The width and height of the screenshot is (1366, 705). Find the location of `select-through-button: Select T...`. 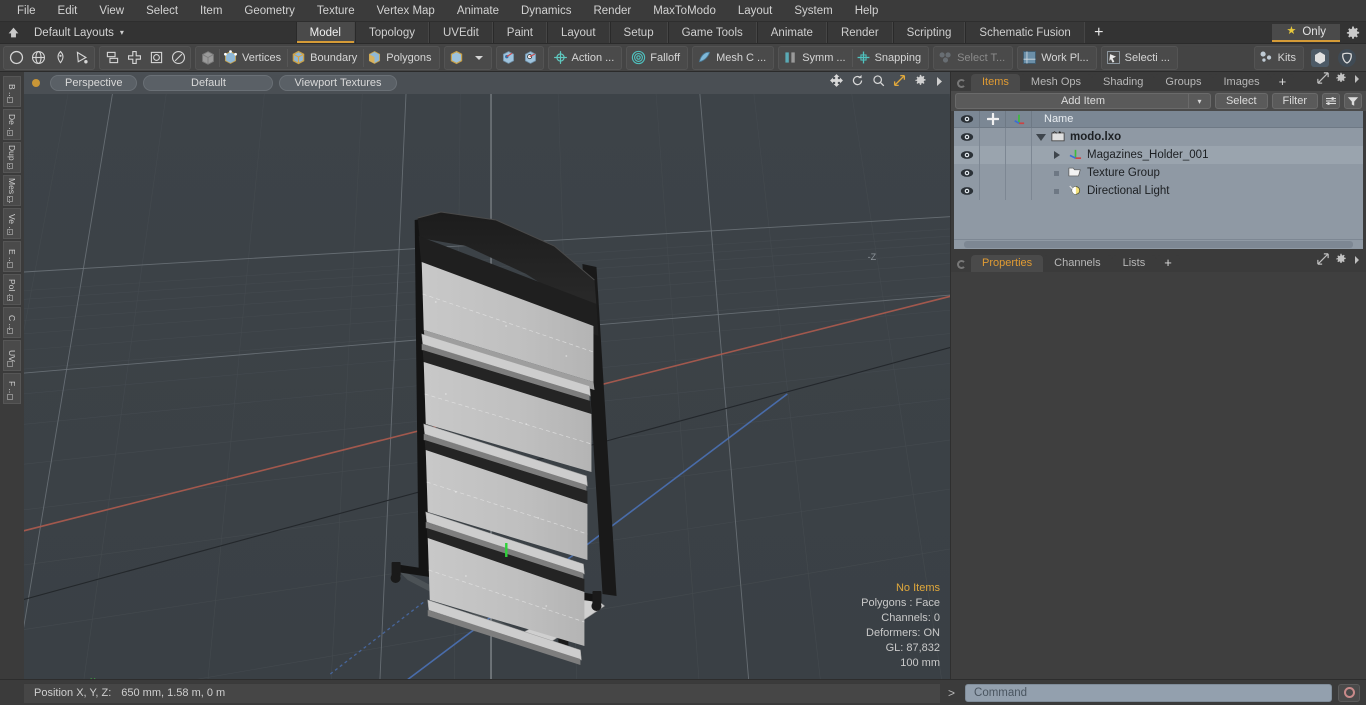

select-through-button: Select T... is located at coordinates (973, 58).